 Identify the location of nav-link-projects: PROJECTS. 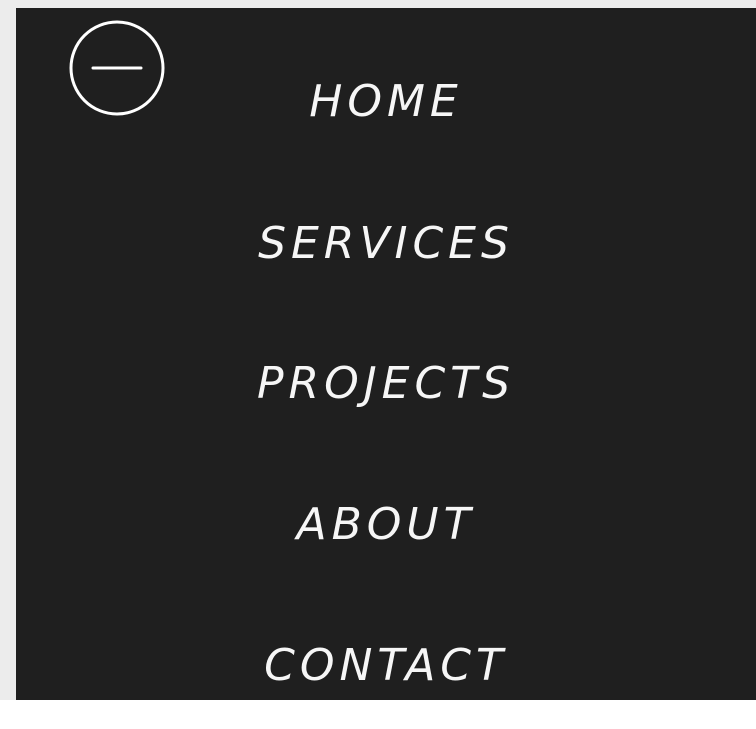
(386, 384).